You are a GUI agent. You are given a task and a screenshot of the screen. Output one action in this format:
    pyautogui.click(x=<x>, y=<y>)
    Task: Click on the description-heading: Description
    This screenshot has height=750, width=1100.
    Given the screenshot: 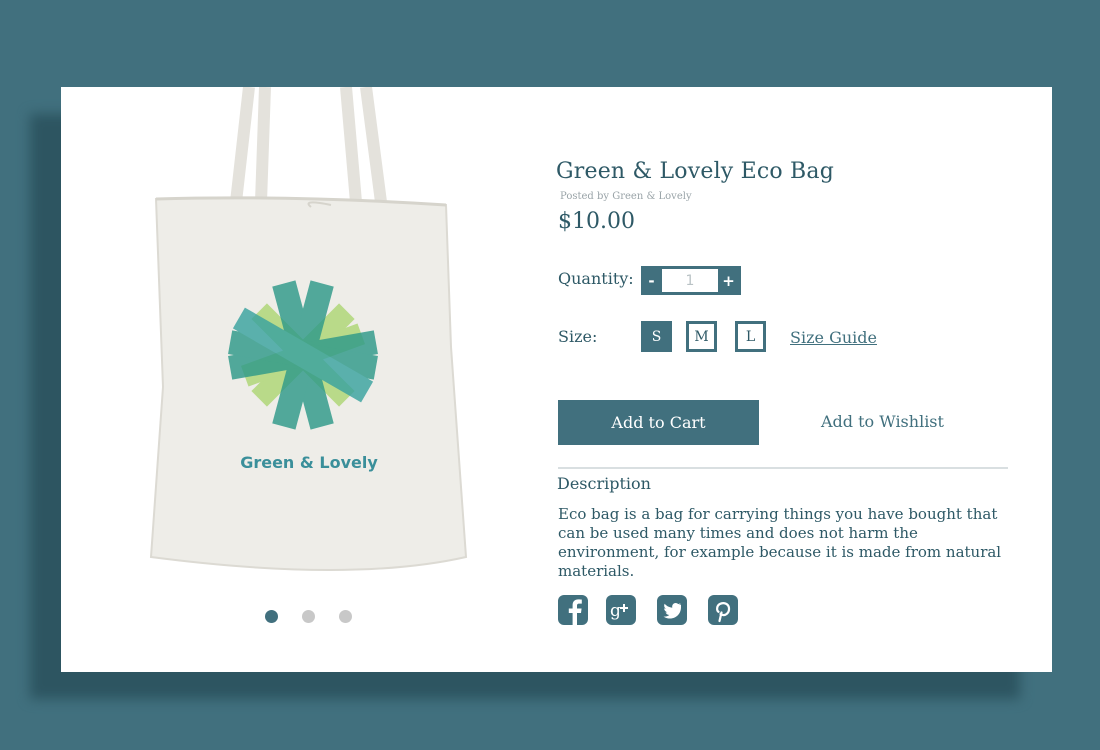 What is the action you would take?
    pyautogui.click(x=604, y=483)
    